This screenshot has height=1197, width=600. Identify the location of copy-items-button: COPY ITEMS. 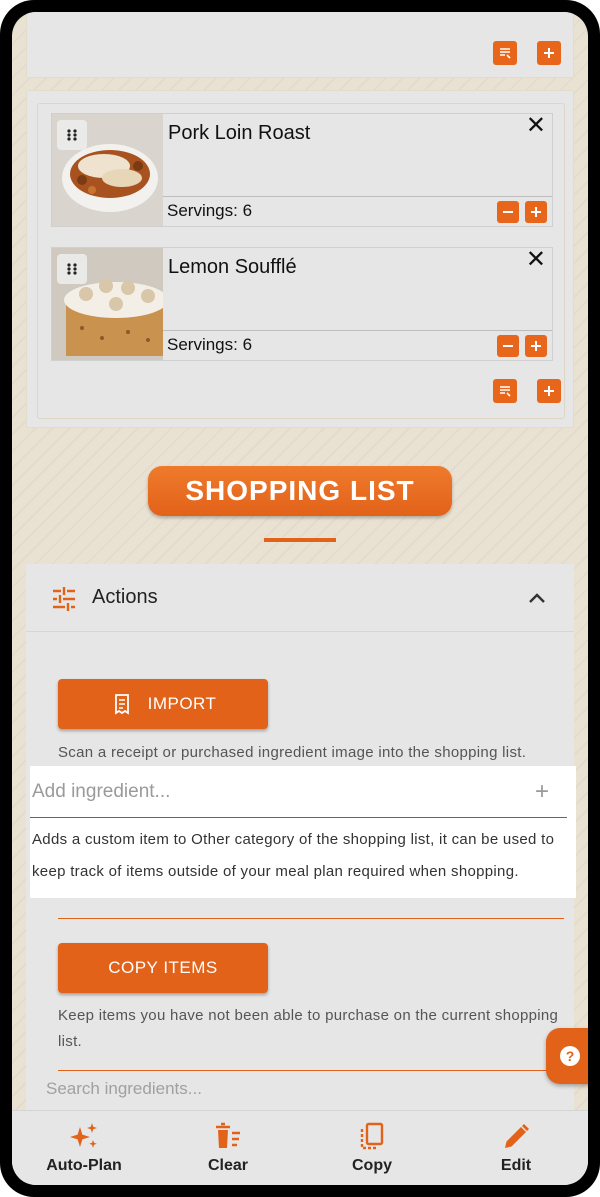
(163, 968).